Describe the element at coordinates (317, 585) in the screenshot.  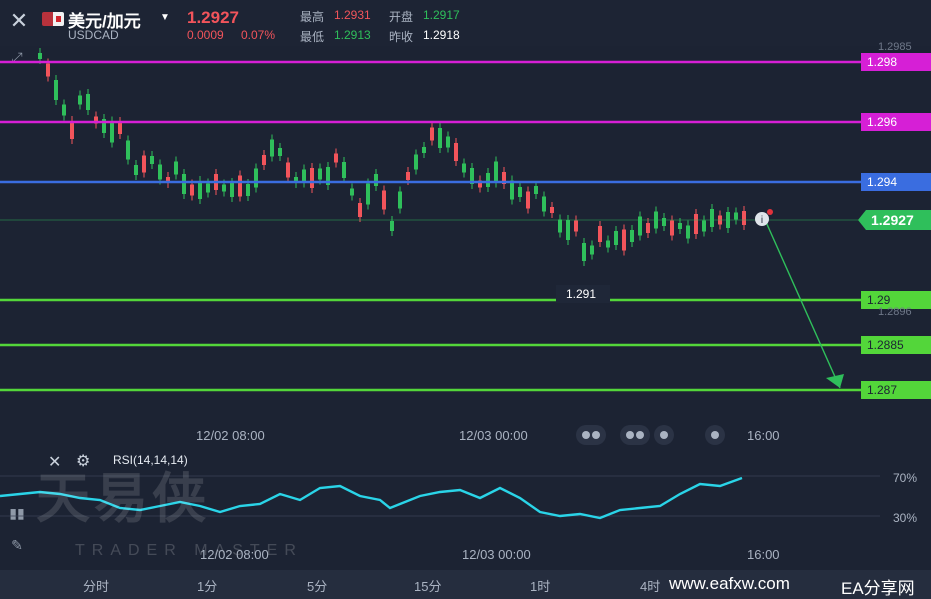
I see `tf-5m: 5分` at that location.